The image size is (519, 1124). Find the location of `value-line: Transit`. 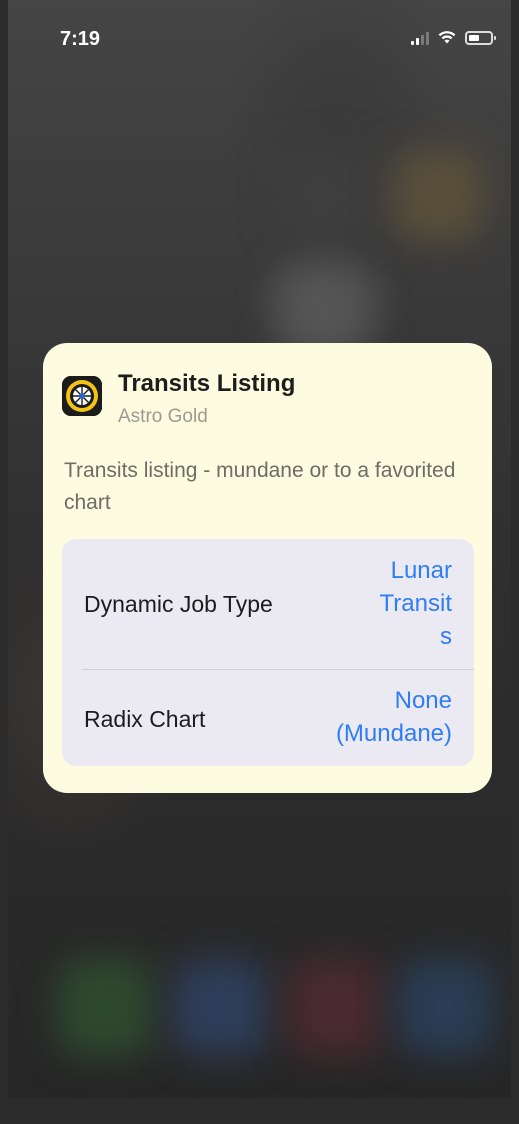

value-line: Transit is located at coordinates (415, 603).